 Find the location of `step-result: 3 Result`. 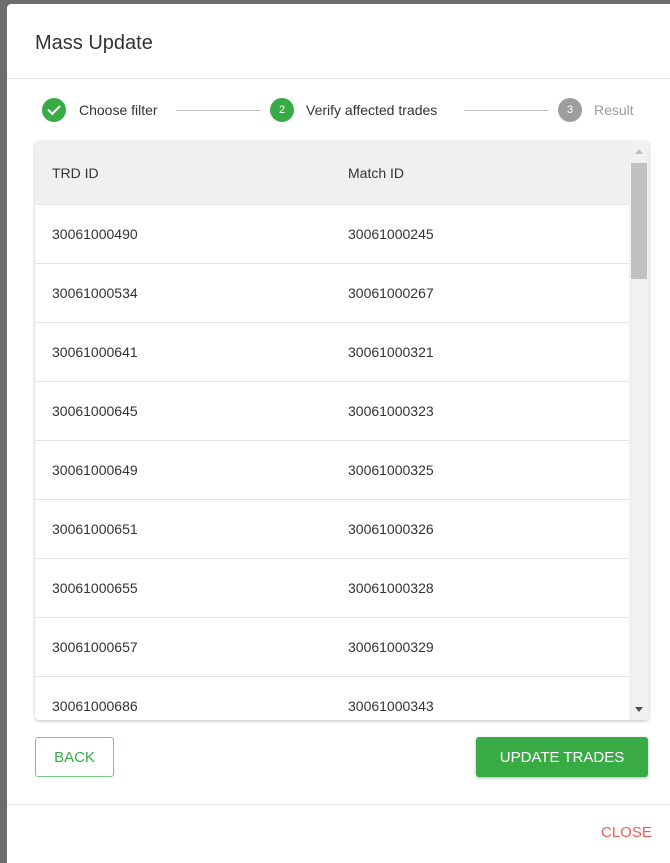

step-result: 3 Result is located at coordinates (596, 110).